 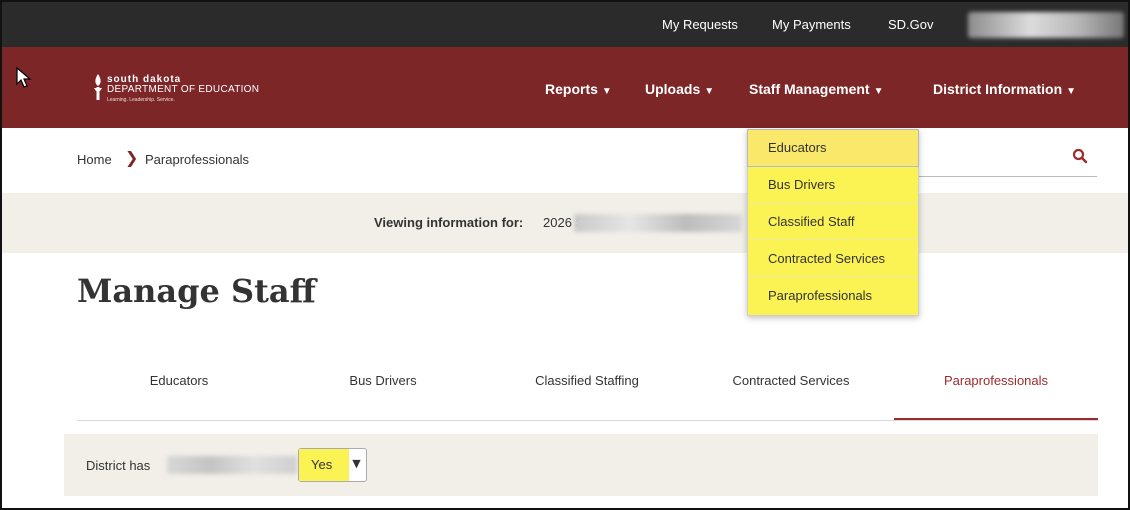 I want to click on redacted-setting-text, so click(x=232, y=465).